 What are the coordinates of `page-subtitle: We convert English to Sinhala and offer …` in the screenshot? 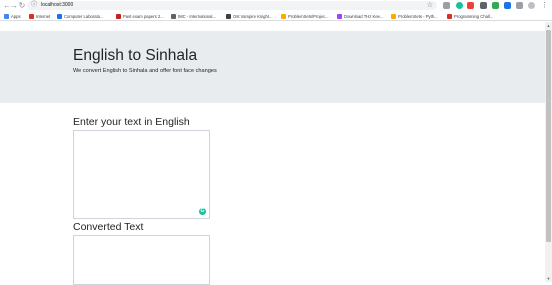 It's located at (145, 71).